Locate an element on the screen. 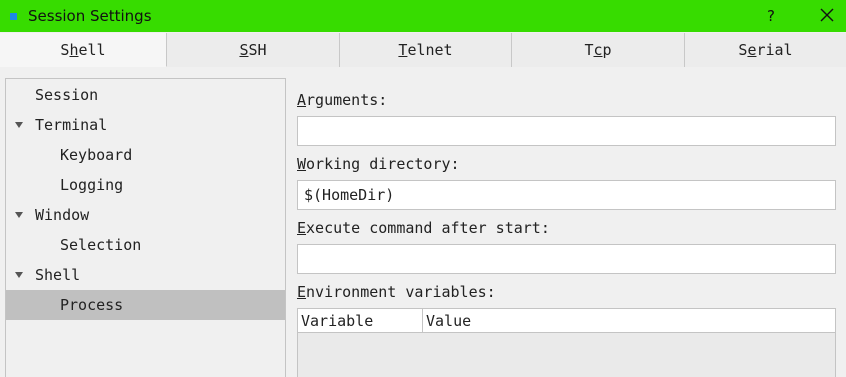  working-directory-label: Working directory: is located at coordinates (378, 164).